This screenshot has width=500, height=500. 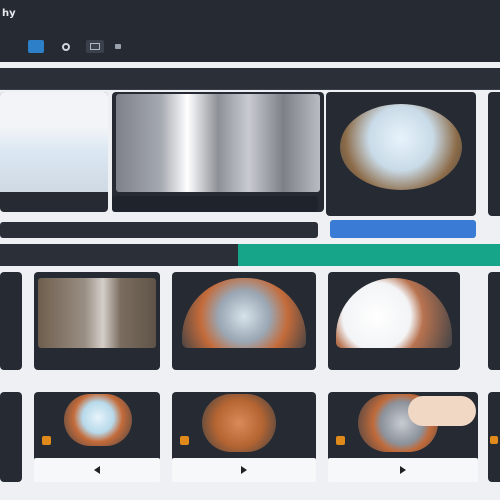 I want to click on grid-button, so click(x=95, y=46).